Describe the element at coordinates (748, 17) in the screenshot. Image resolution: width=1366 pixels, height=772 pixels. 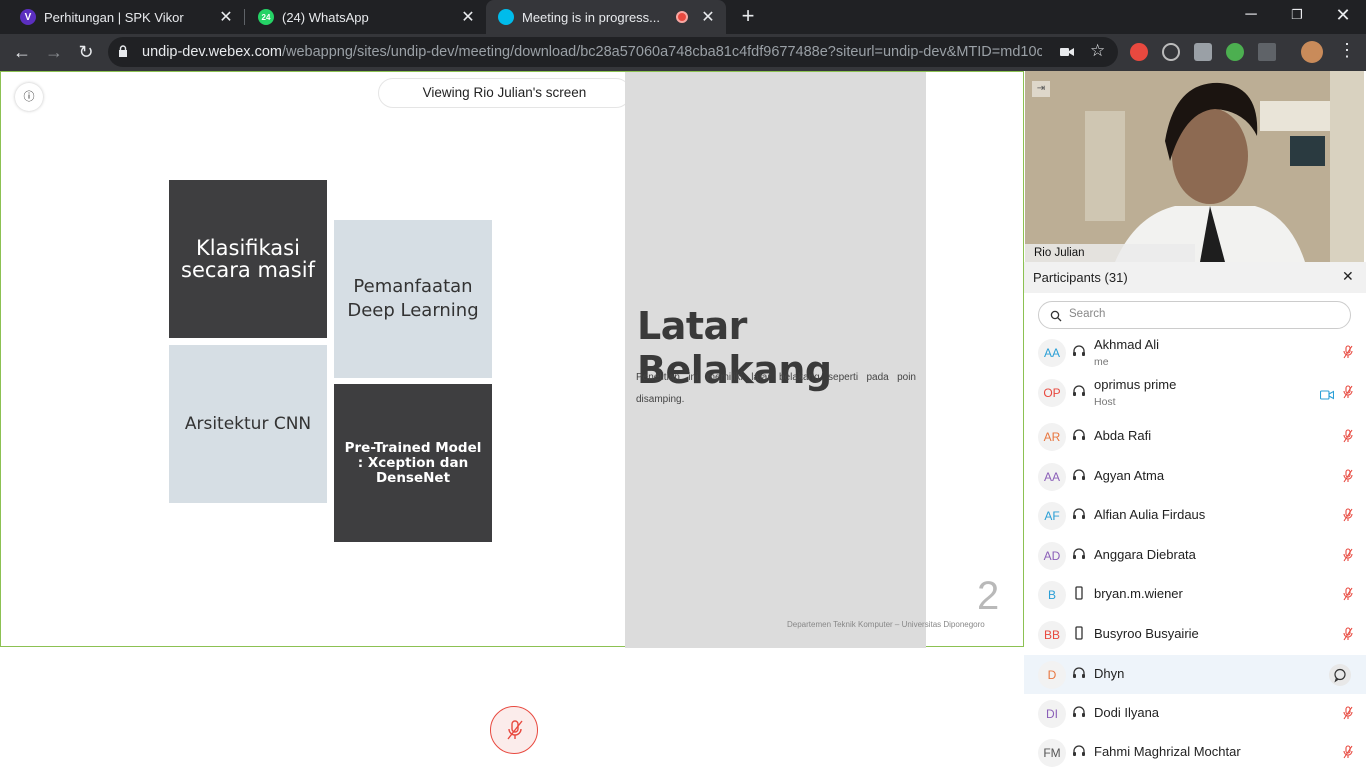
I see `new-tab-button: +` at that location.